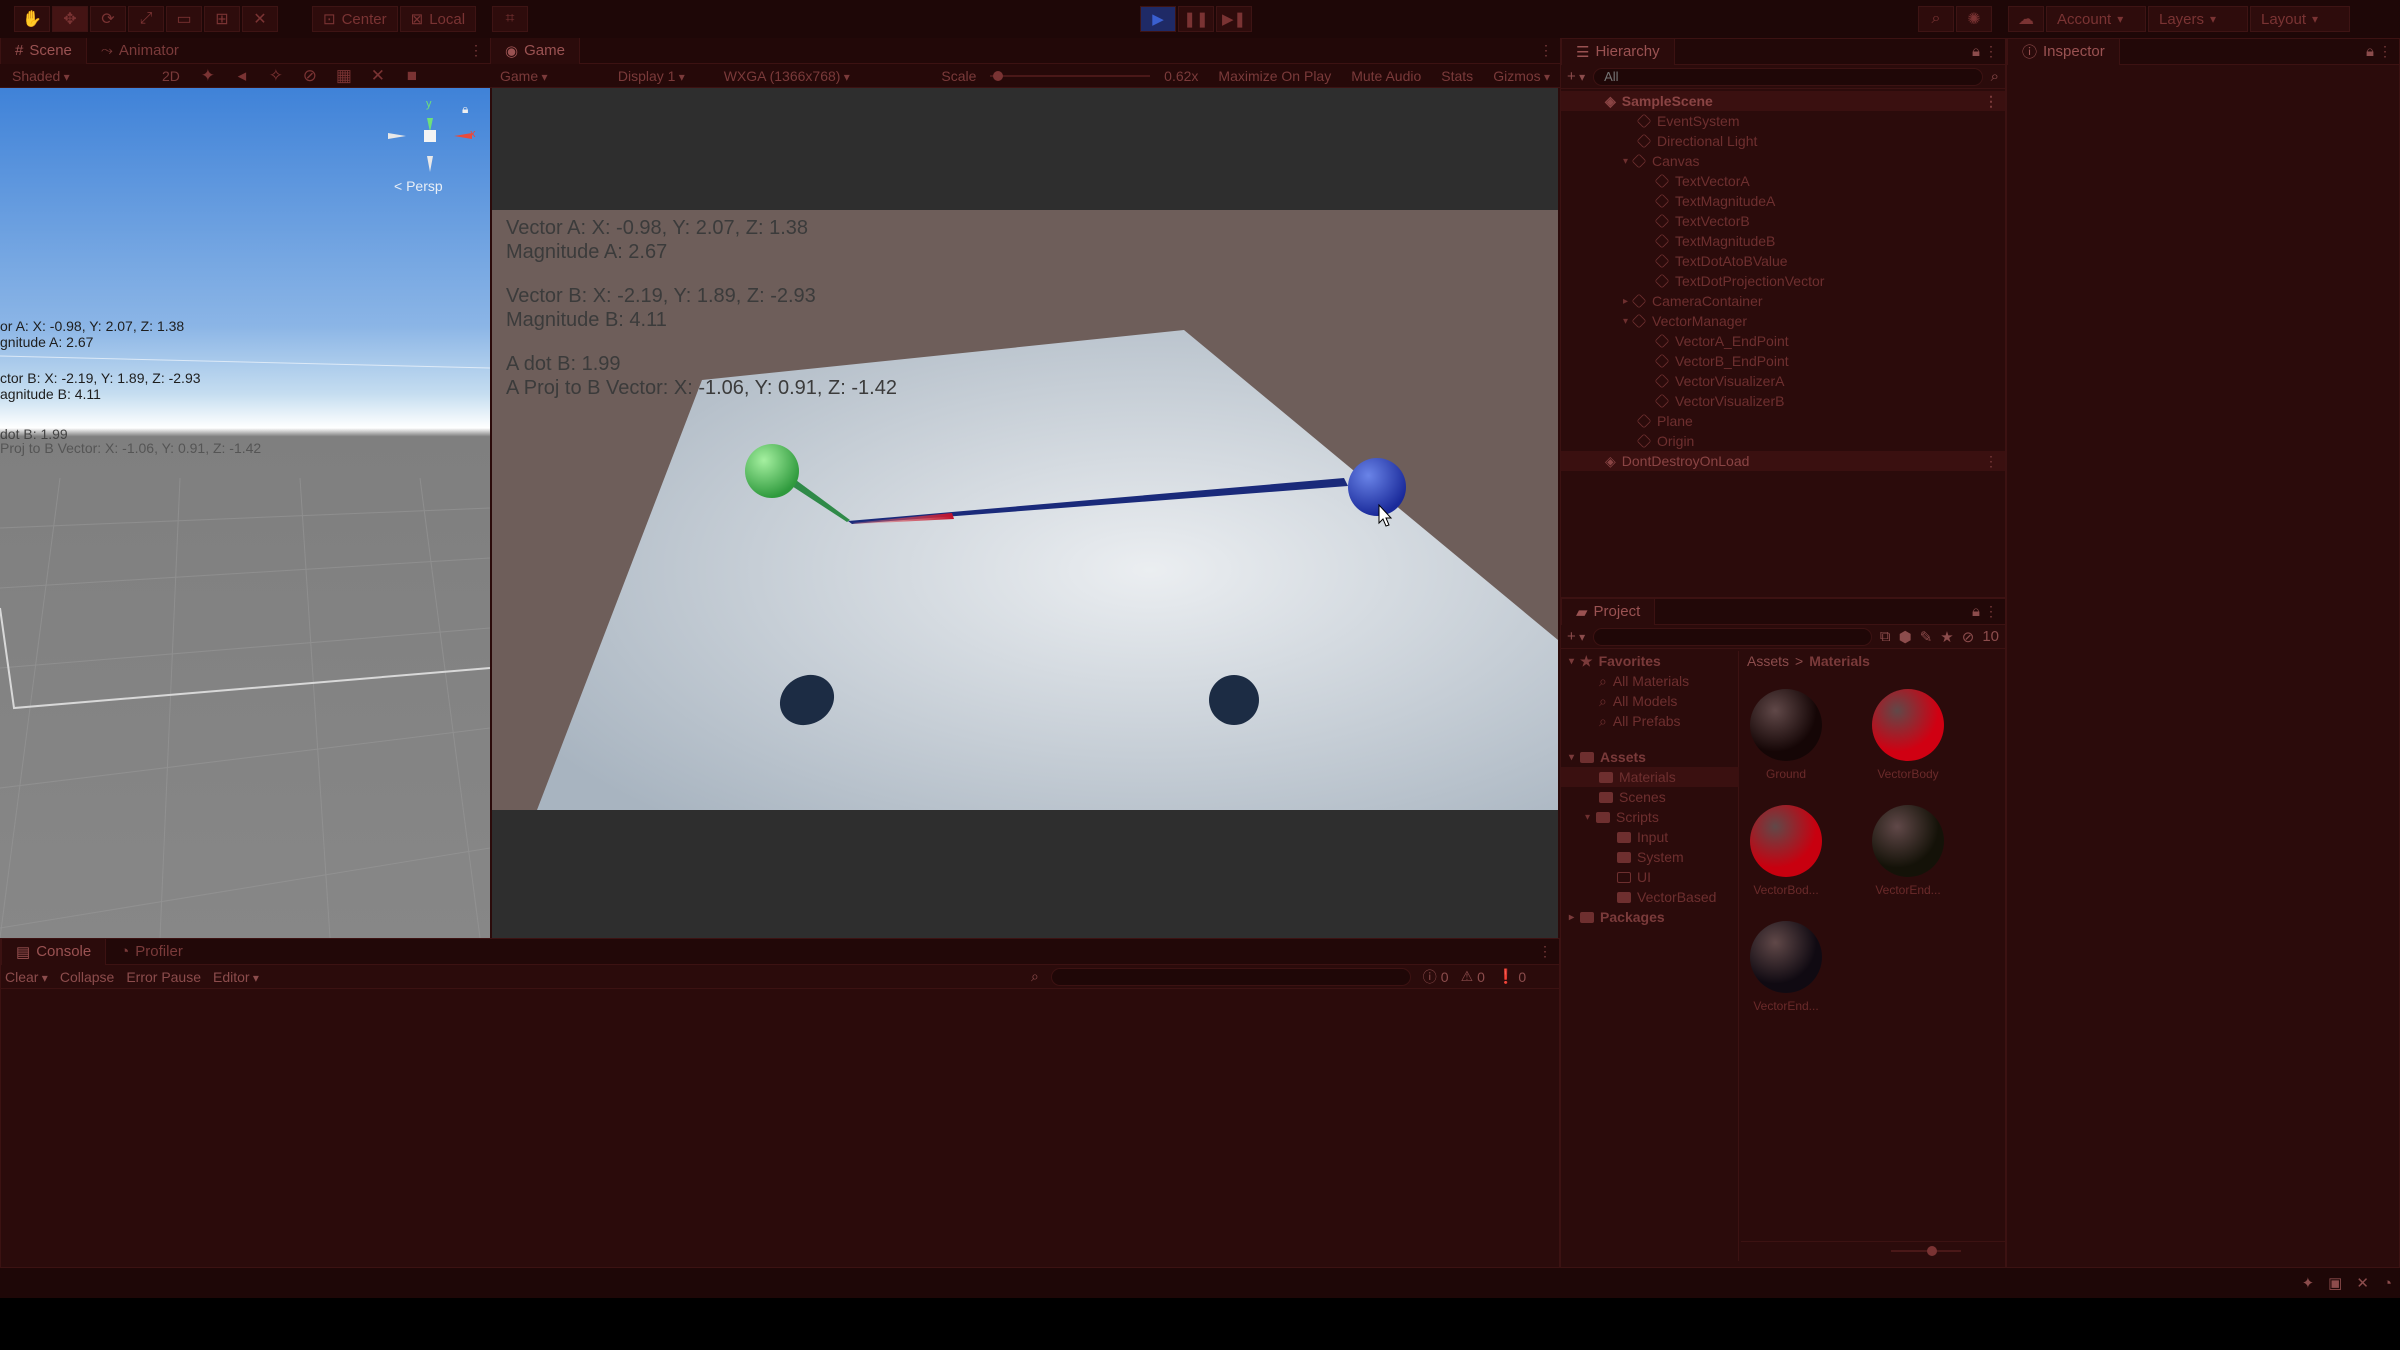 This screenshot has width=2400, height=1350. Describe the element at coordinates (1783, 261) in the screenshot. I see `hierarchy-item-textdotatobvalue: TextDotAtoBValue` at that location.